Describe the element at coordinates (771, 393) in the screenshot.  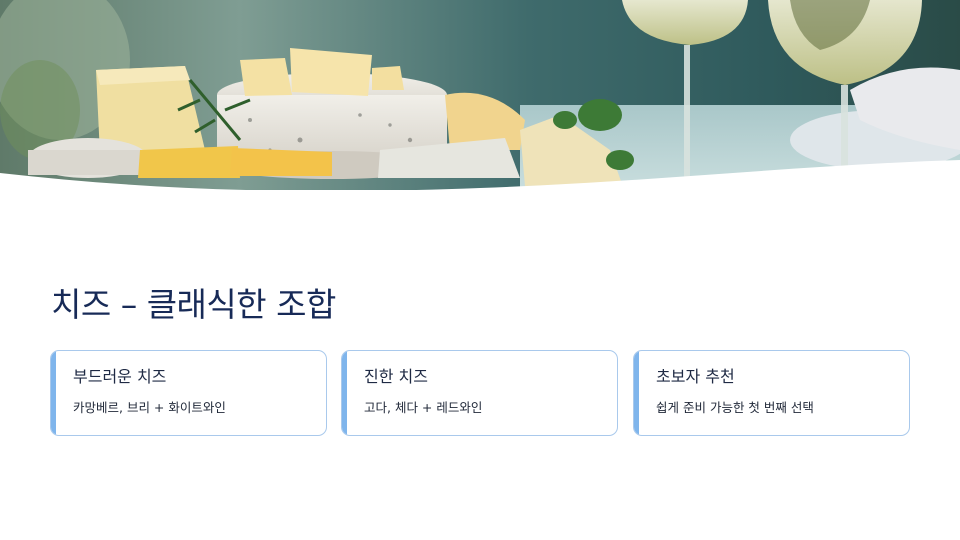
I see `cheese-card-beginner: 초보자 추천 쉽게 준비 가능한 첫 번째 선택` at that location.